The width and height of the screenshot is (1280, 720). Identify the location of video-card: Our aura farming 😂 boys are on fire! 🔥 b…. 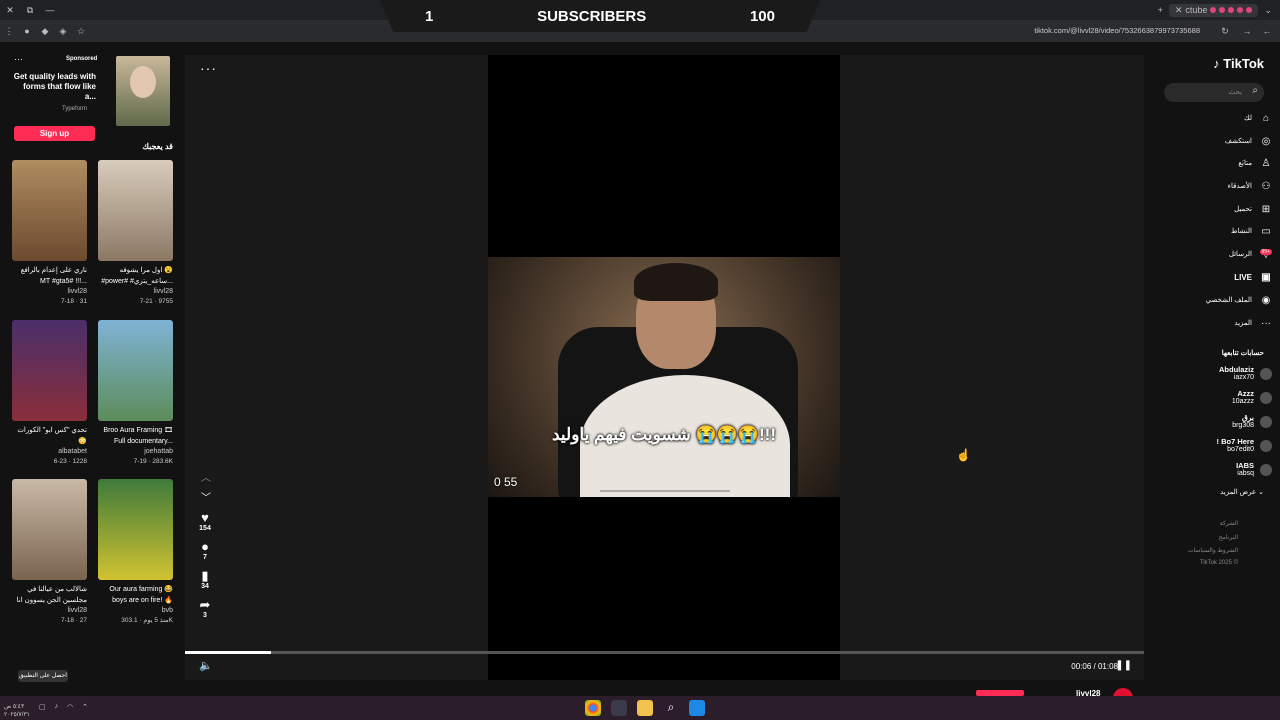
(135, 552).